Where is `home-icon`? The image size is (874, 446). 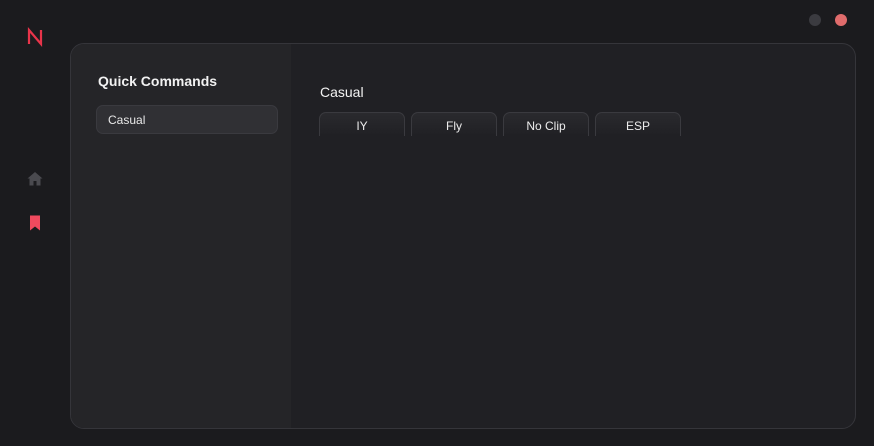 home-icon is located at coordinates (35, 179).